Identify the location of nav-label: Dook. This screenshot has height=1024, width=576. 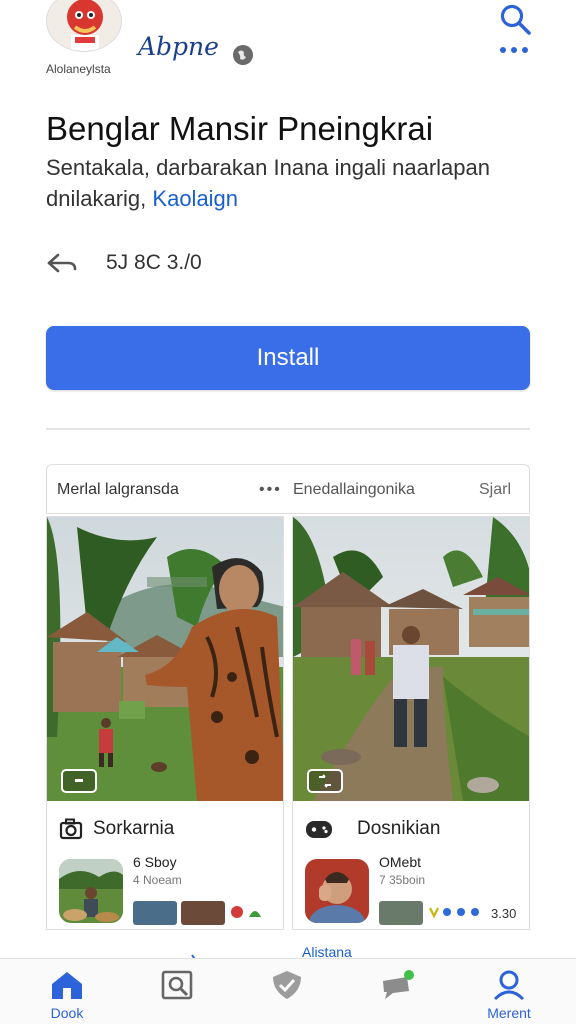
(67, 1013).